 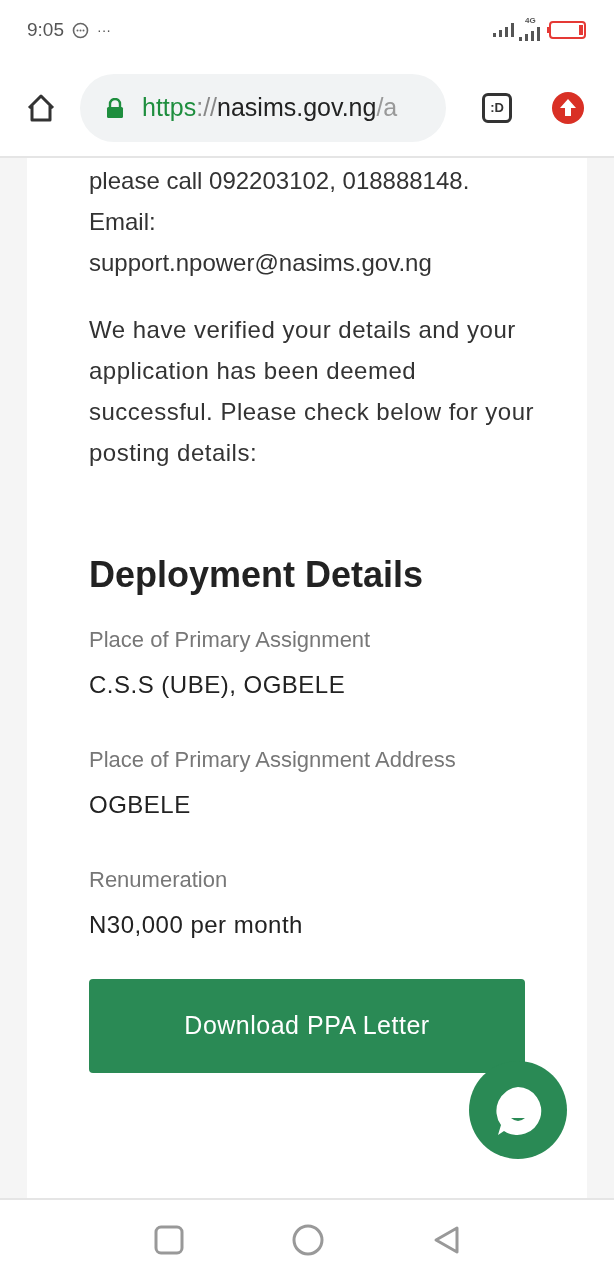 I want to click on section-heading: Deployment Details, so click(x=257, y=575).